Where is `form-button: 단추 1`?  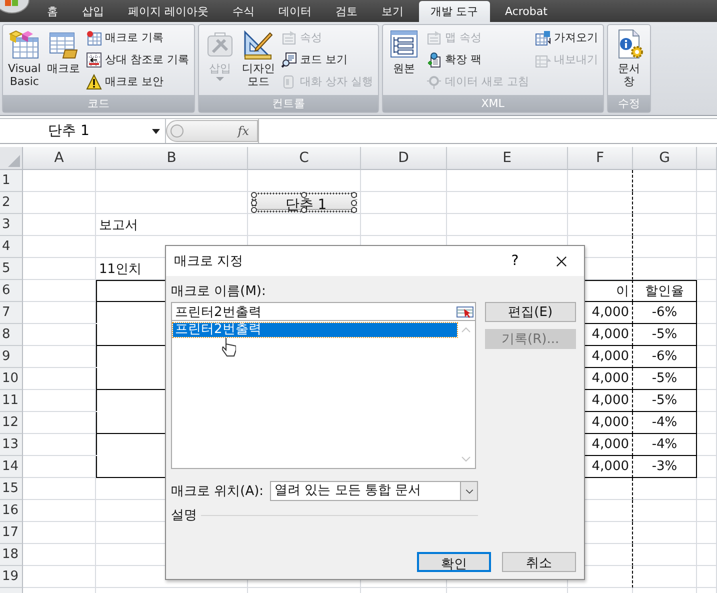 form-button: 단추 1 is located at coordinates (306, 202).